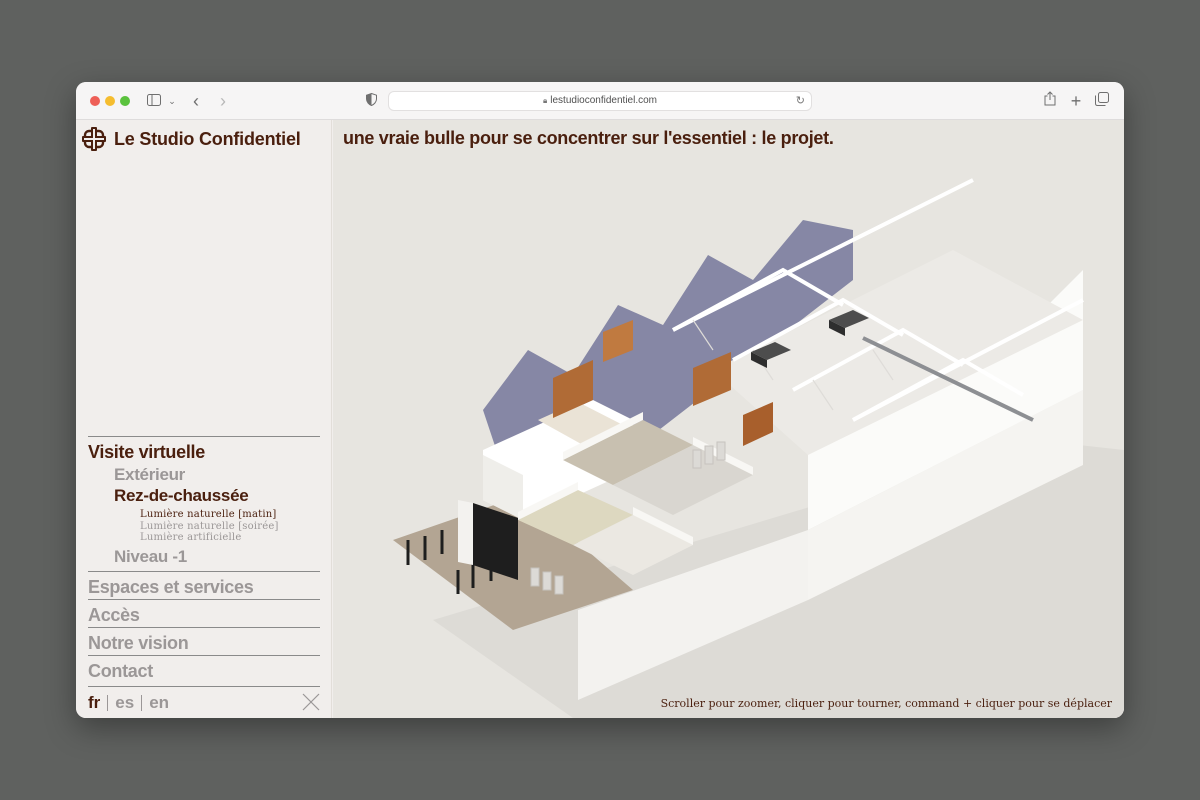  What do you see at coordinates (1050, 101) in the screenshot?
I see `share-icon` at bounding box center [1050, 101].